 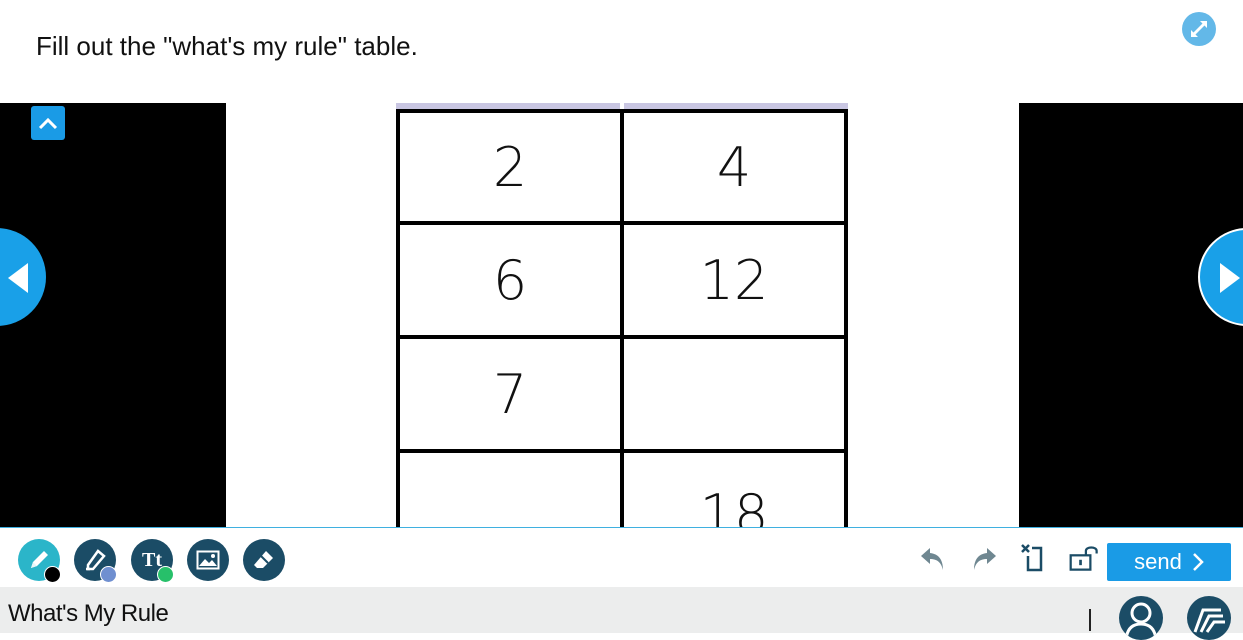 I want to click on redo-button, so click(x=984, y=558).